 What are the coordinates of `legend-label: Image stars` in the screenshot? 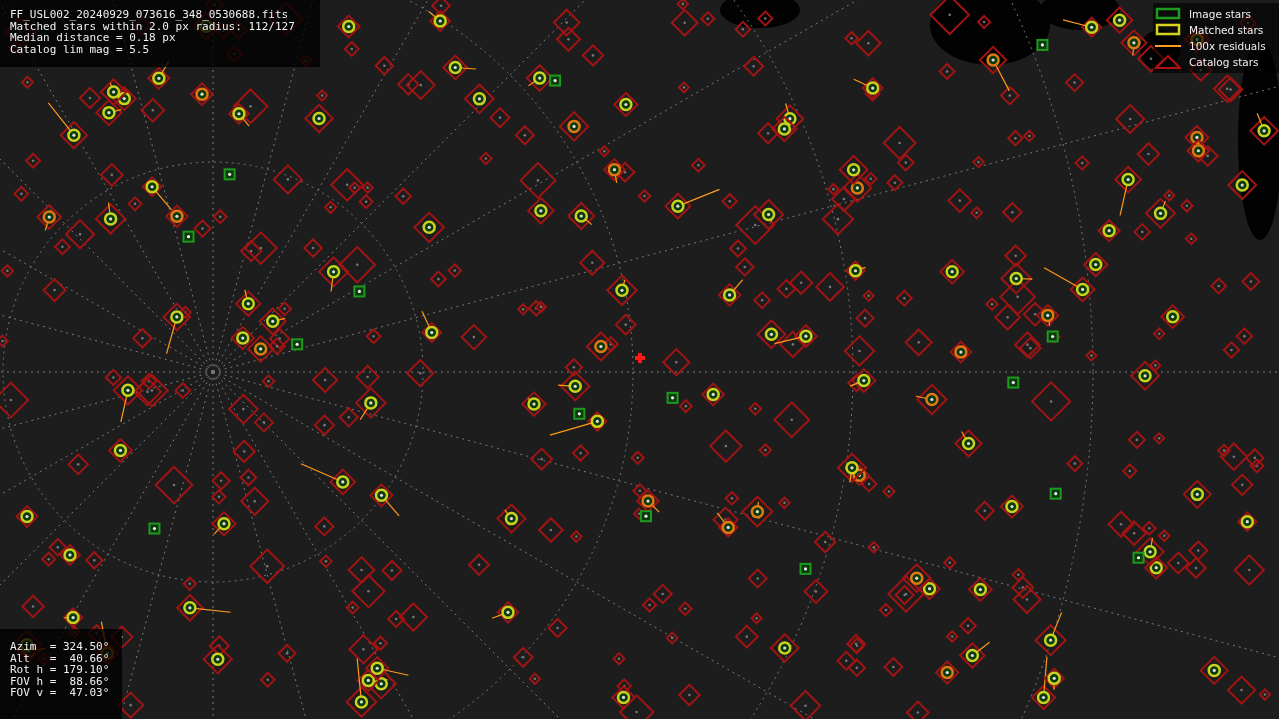 It's located at (1220, 14).